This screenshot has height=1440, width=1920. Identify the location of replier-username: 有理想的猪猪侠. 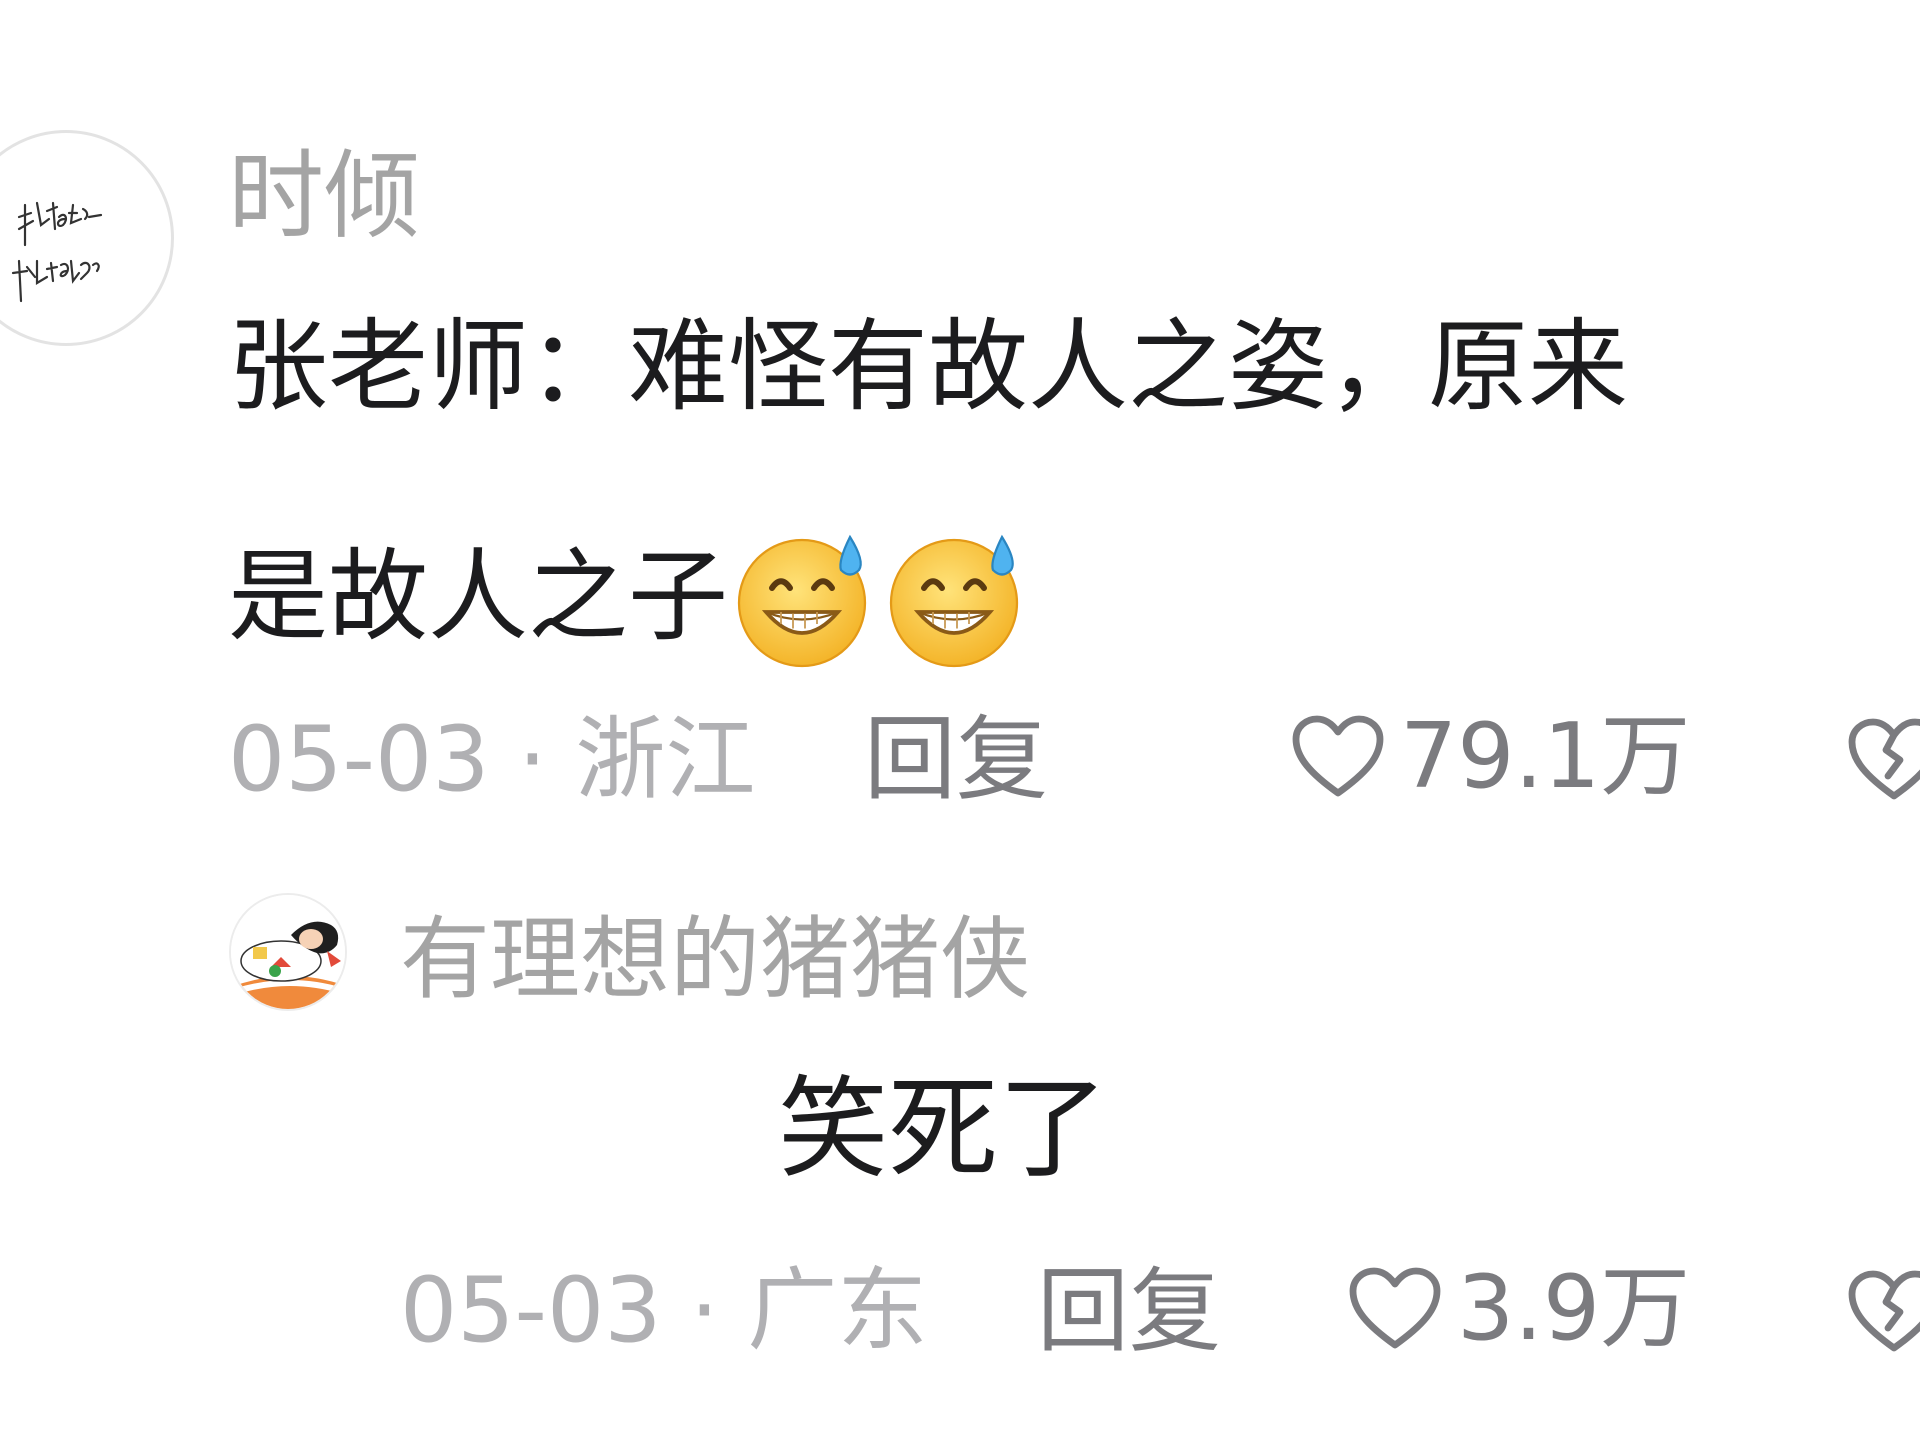
(715, 960).